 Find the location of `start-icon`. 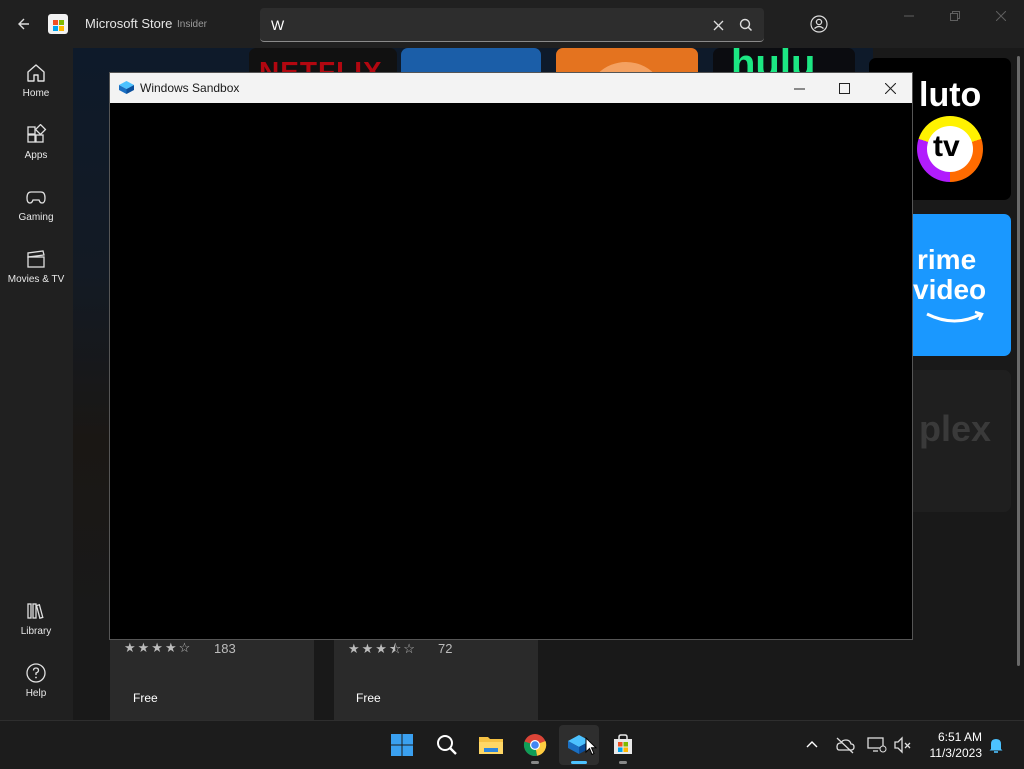

start-icon is located at coordinates (402, 745).